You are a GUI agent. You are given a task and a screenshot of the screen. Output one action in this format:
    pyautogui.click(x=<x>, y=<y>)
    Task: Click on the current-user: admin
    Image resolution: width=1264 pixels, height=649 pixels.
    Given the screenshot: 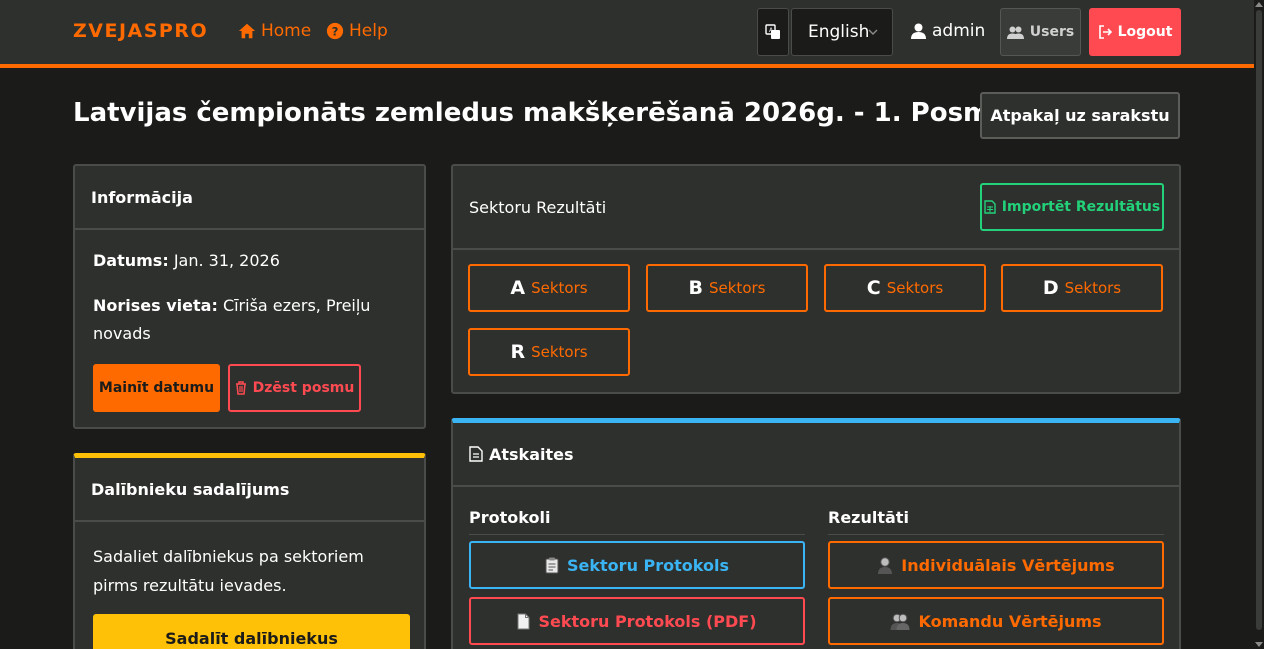 What is the action you would take?
    pyautogui.click(x=948, y=31)
    